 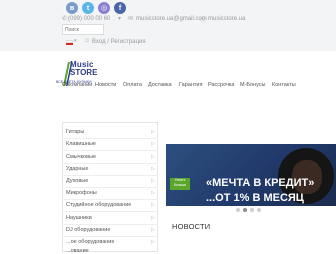 What do you see at coordinates (132, 85) in the screenshot?
I see `nav-payment: Оплата` at bounding box center [132, 85].